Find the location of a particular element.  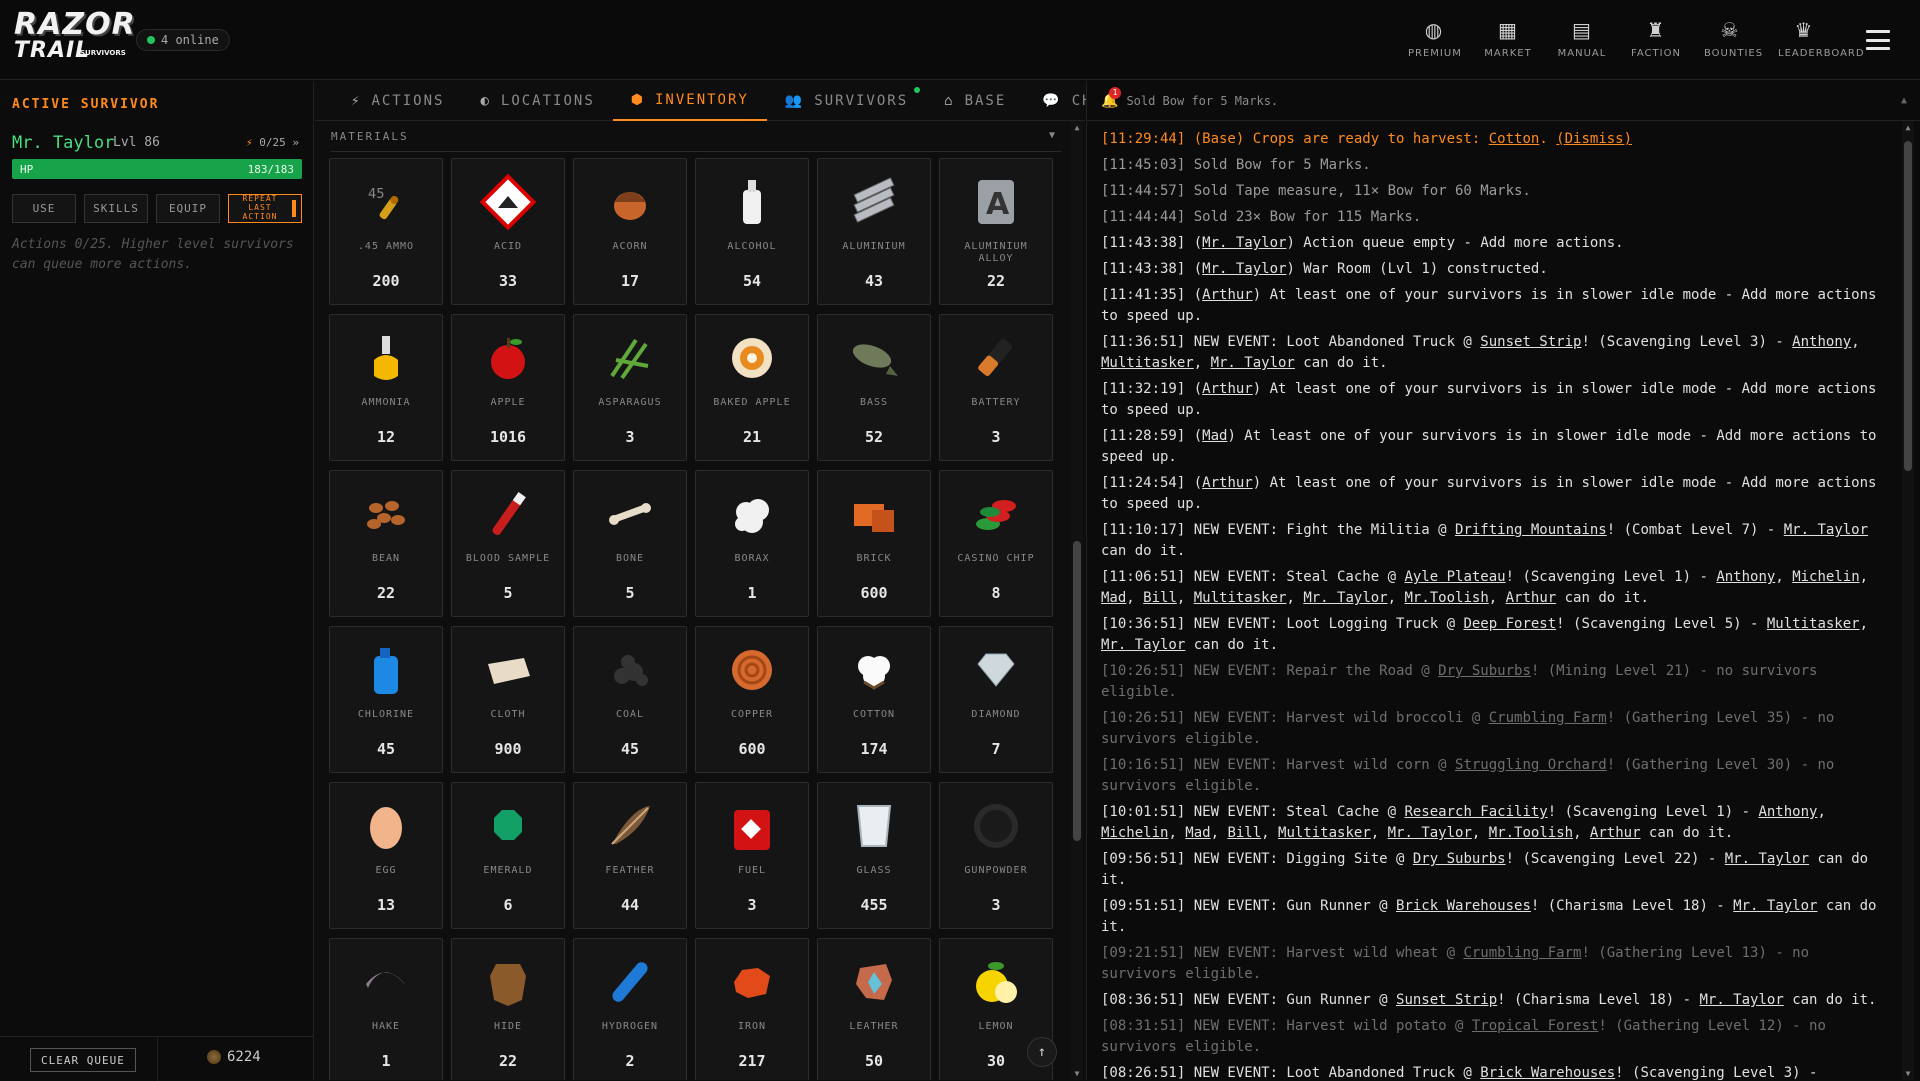

nav-bounties: ☠ BOUNTIES is located at coordinates (1733, 38).